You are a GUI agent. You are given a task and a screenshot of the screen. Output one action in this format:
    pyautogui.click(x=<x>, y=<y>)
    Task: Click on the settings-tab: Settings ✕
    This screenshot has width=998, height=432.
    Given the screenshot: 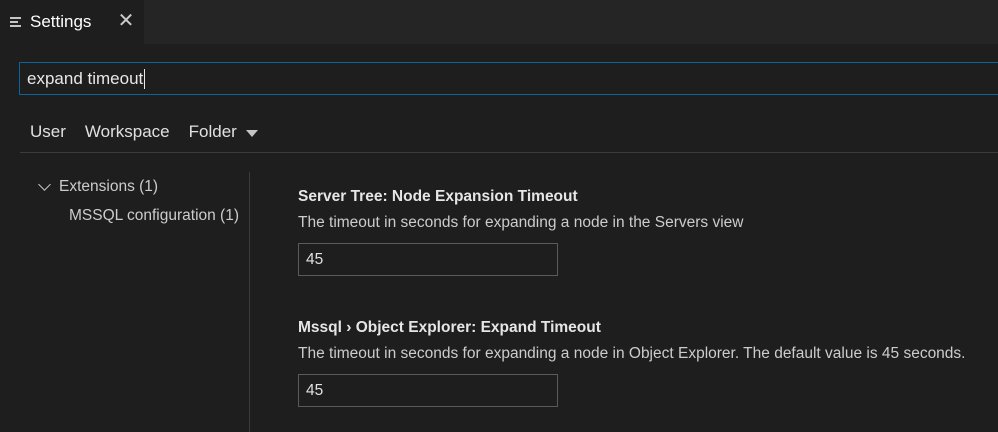 What is the action you would take?
    pyautogui.click(x=72, y=22)
    